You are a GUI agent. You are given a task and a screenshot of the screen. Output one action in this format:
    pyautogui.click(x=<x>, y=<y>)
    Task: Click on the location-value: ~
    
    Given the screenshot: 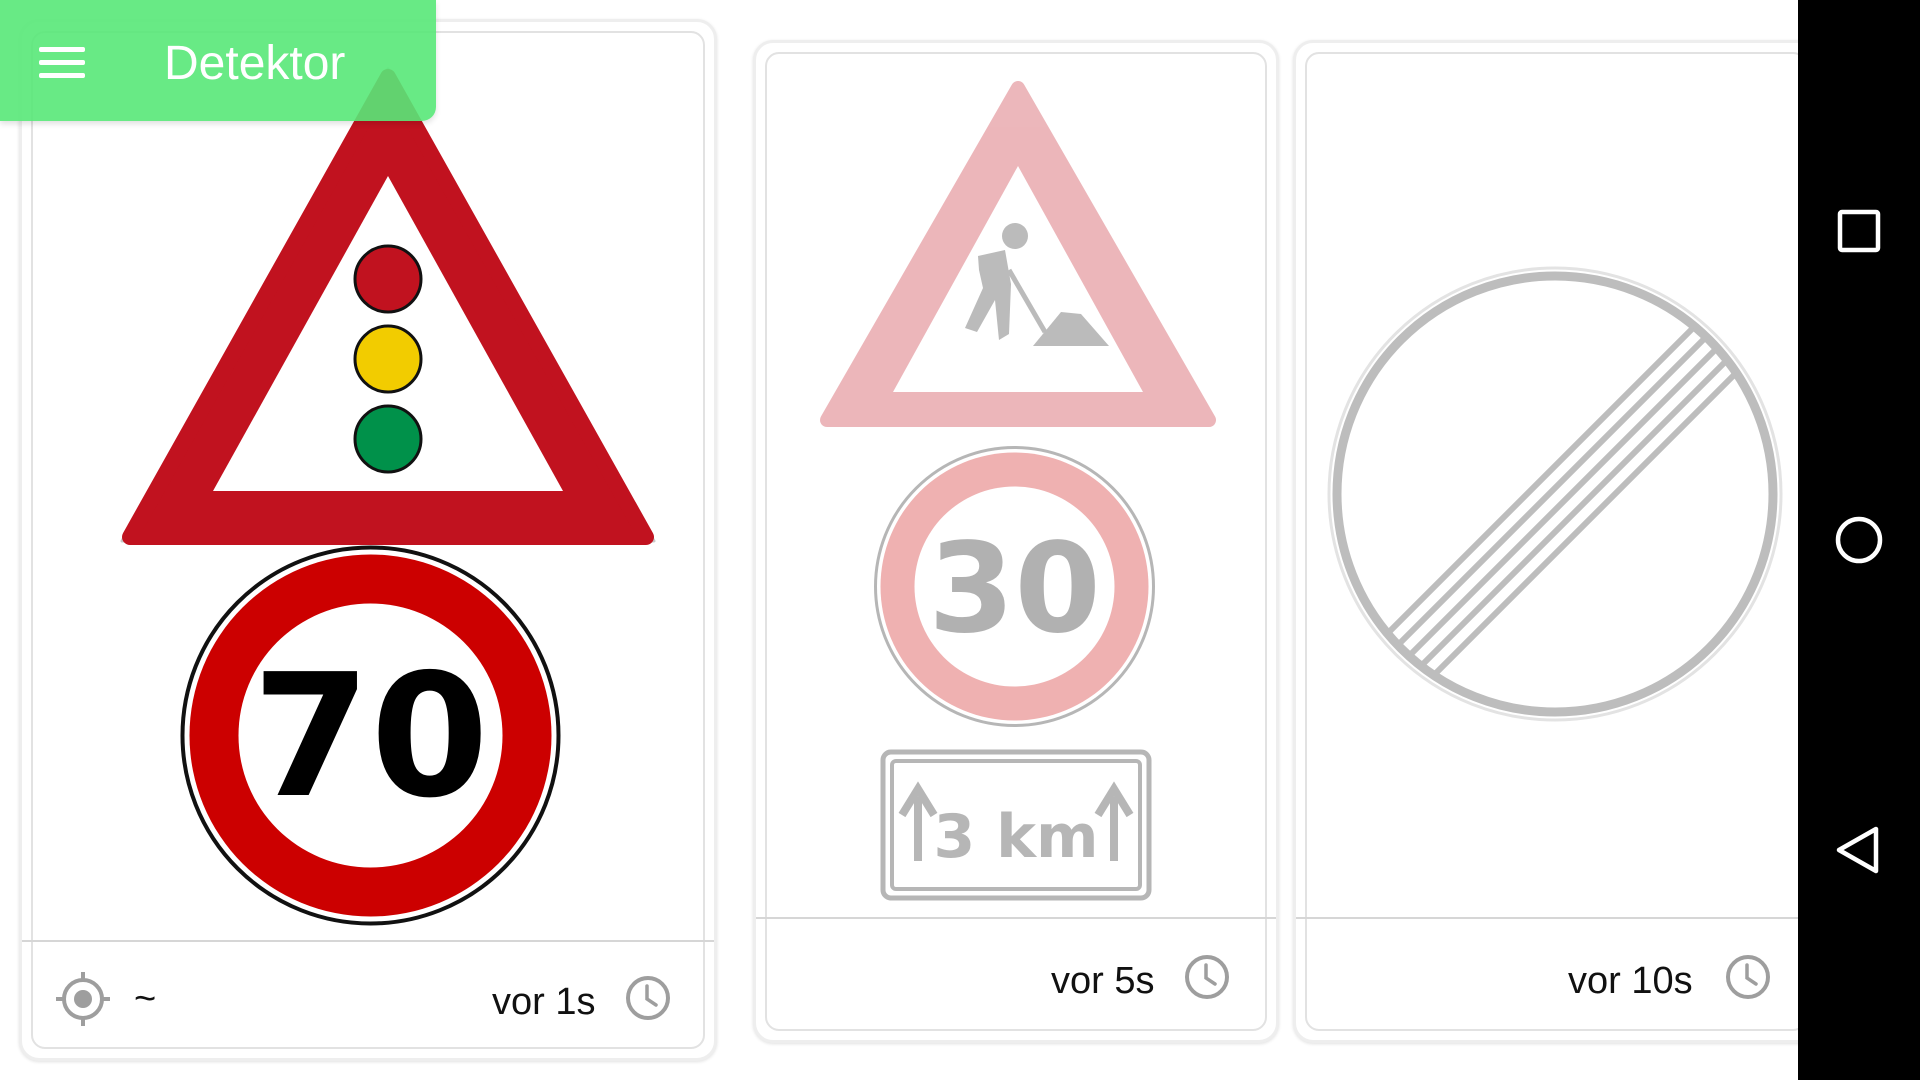 What is the action you would take?
    pyautogui.click(x=145, y=999)
    